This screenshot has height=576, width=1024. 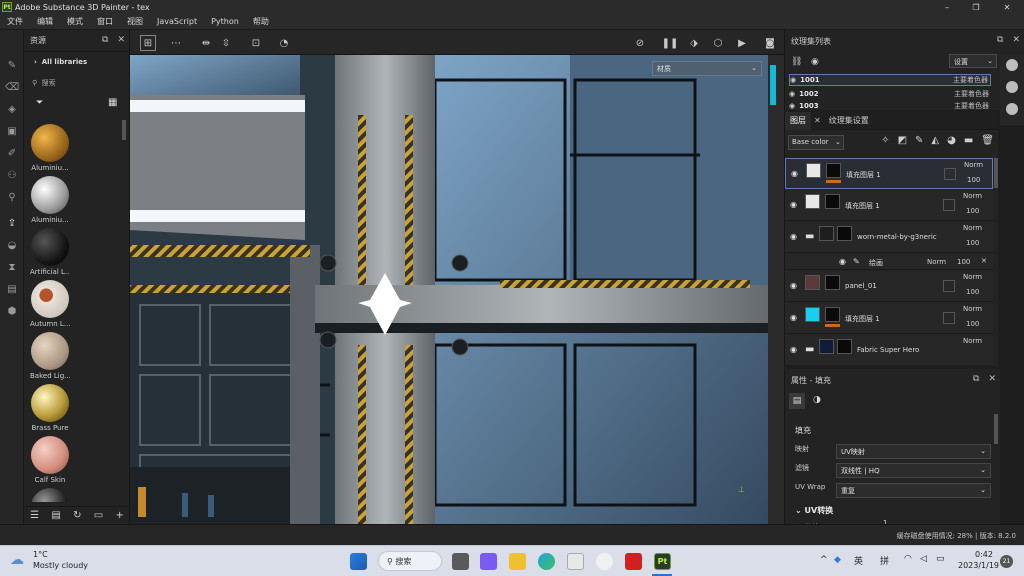 I want to click on windows-start-icon, so click(x=358, y=561).